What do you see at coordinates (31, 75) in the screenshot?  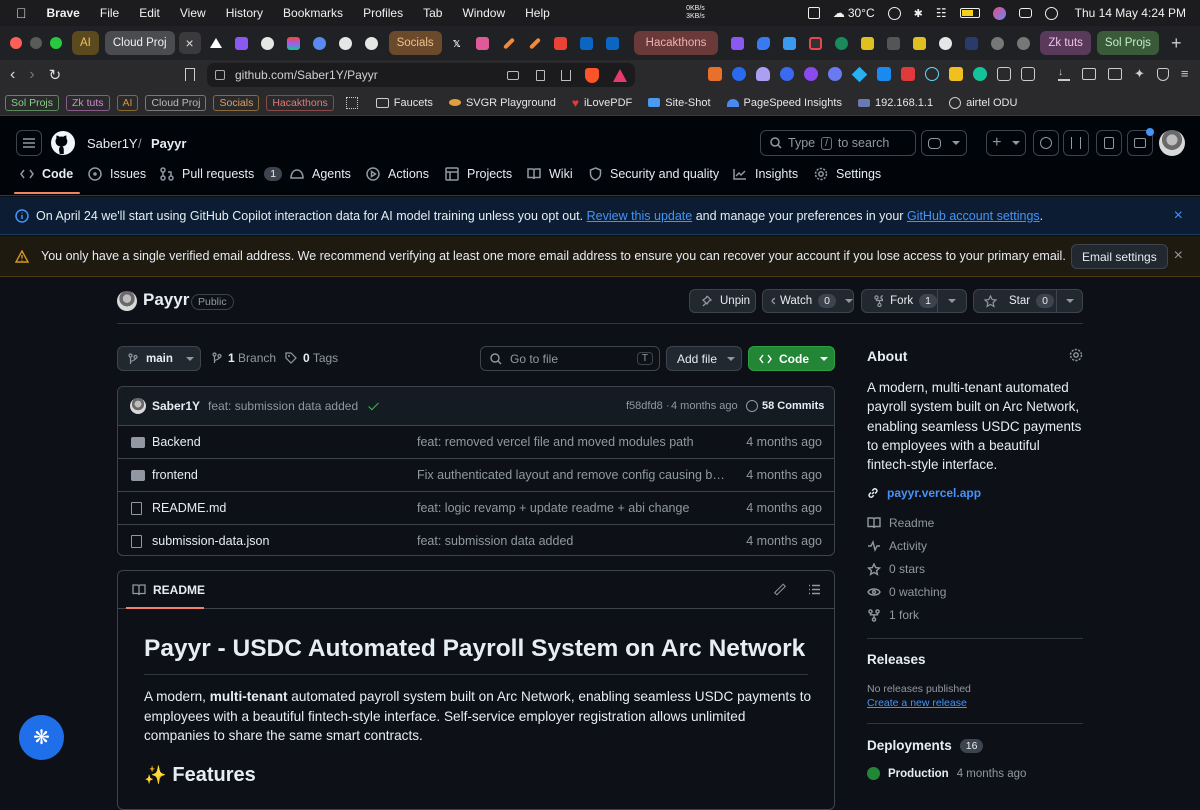 I see `forward-icon: ›` at bounding box center [31, 75].